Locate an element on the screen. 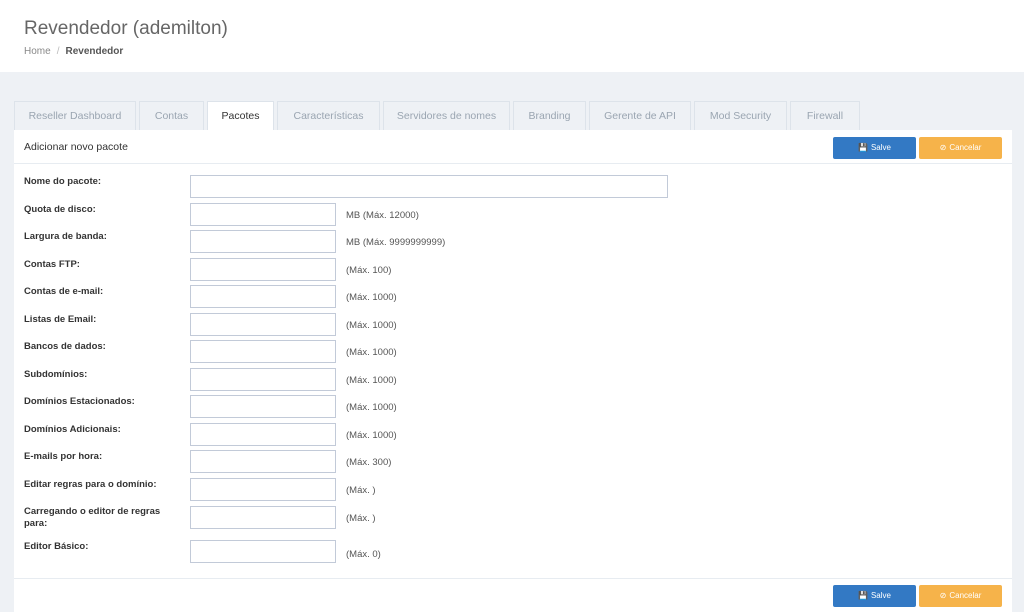 This screenshot has width=1024, height=612. hint-largura-de-banda: MB (Máx. 9999999999) is located at coordinates (396, 242).